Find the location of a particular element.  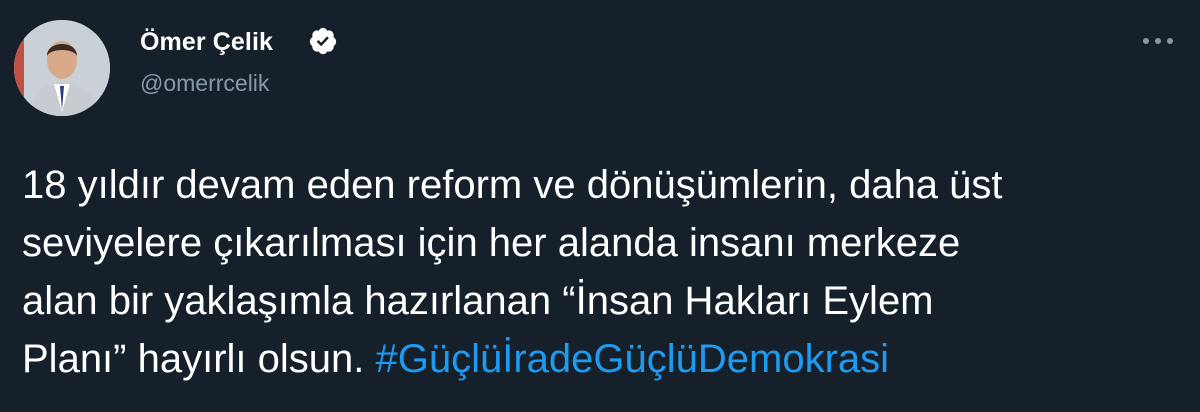

avatar is located at coordinates (62, 68).